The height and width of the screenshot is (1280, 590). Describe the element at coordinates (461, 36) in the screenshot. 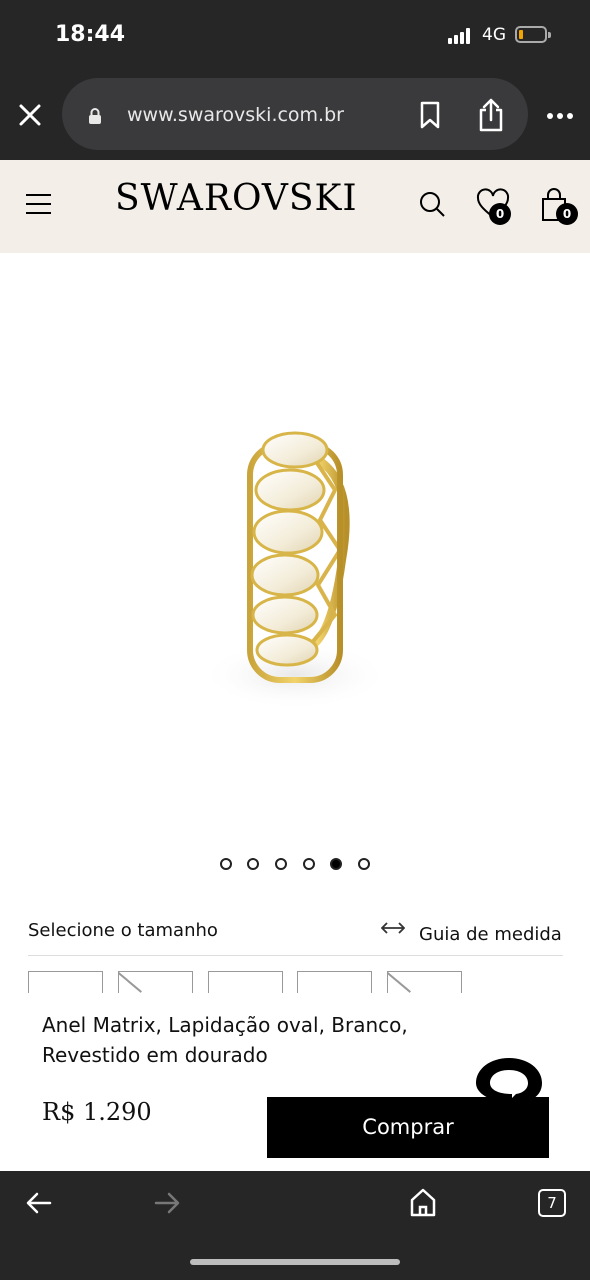

I see `signal-icon` at that location.